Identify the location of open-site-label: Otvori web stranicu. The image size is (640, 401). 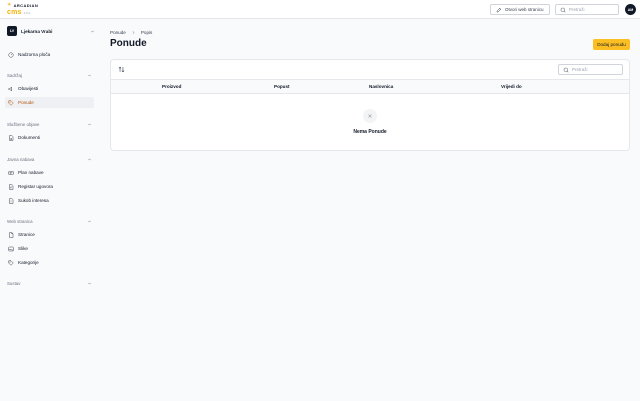
(524, 9).